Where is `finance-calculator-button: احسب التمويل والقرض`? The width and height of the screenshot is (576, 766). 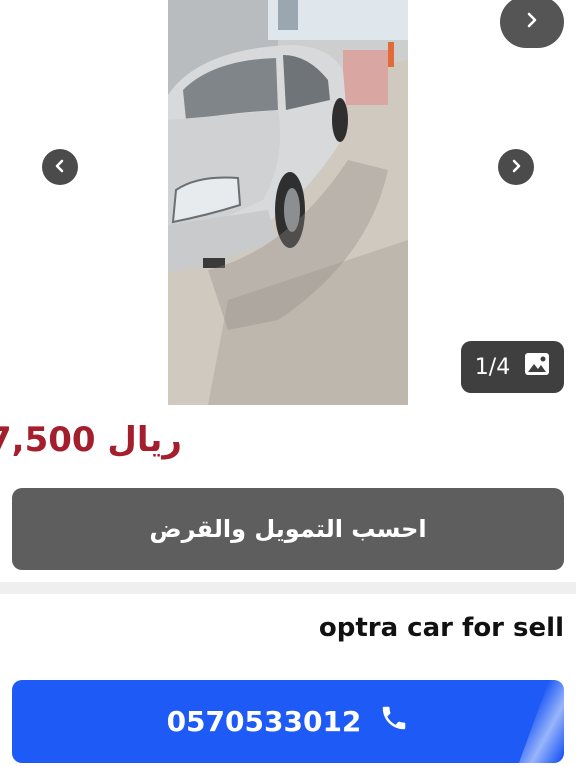
finance-calculator-button: احسب التمويل والقرض is located at coordinates (288, 529).